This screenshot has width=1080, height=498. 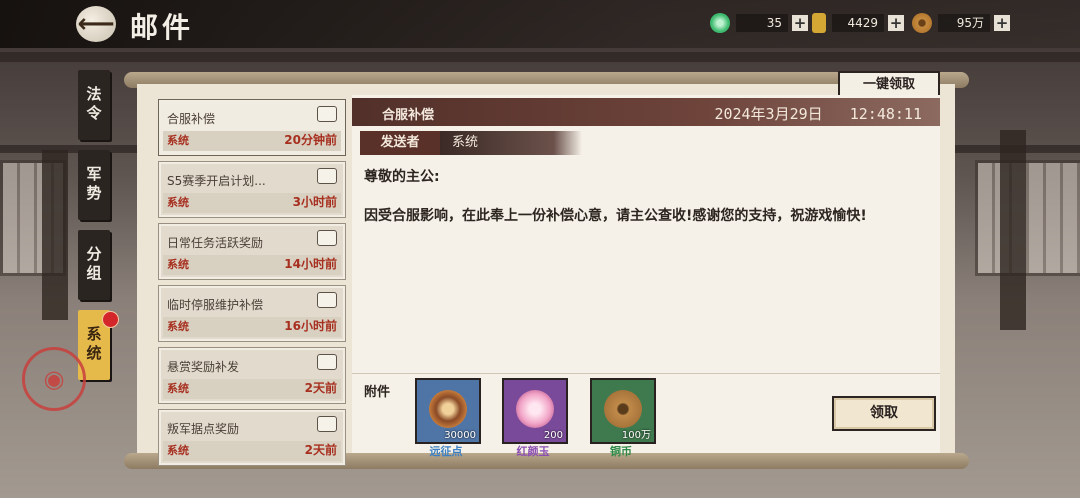 What do you see at coordinates (252, 375) in the screenshot?
I see `mail-item: 悬赏奖励补发 系统 2天前` at bounding box center [252, 375].